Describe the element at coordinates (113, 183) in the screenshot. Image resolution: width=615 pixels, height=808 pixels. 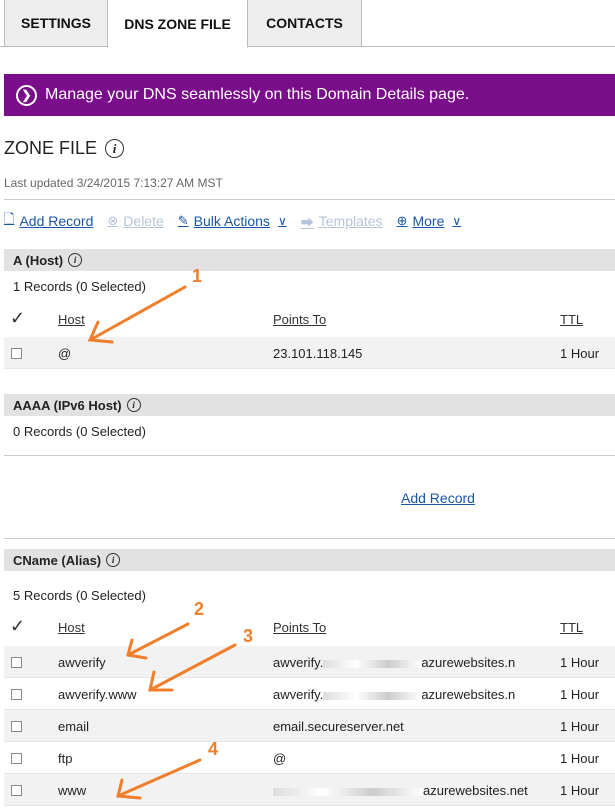
I see `last-updated: Last updated 3/24/2015 7:13:27 AM MST` at that location.